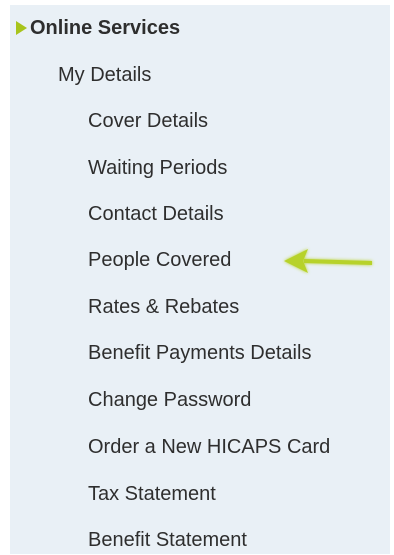 The image size is (394, 555). Describe the element at coordinates (104, 75) in the screenshot. I see `nav-item-my-details: My Details` at that location.